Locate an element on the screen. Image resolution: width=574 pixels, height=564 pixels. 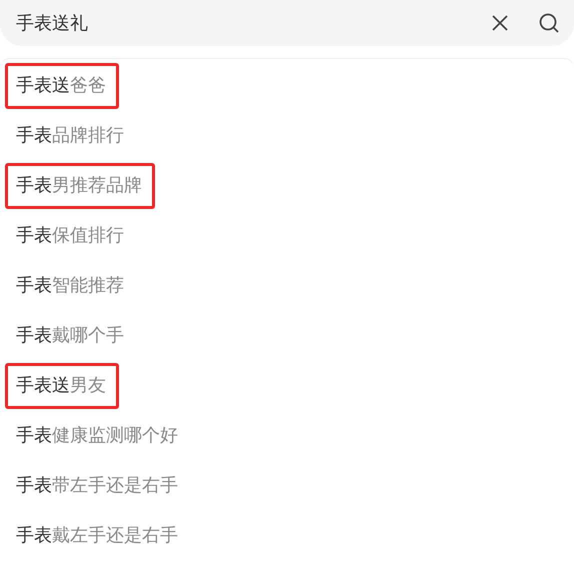
search-icon is located at coordinates (549, 23).